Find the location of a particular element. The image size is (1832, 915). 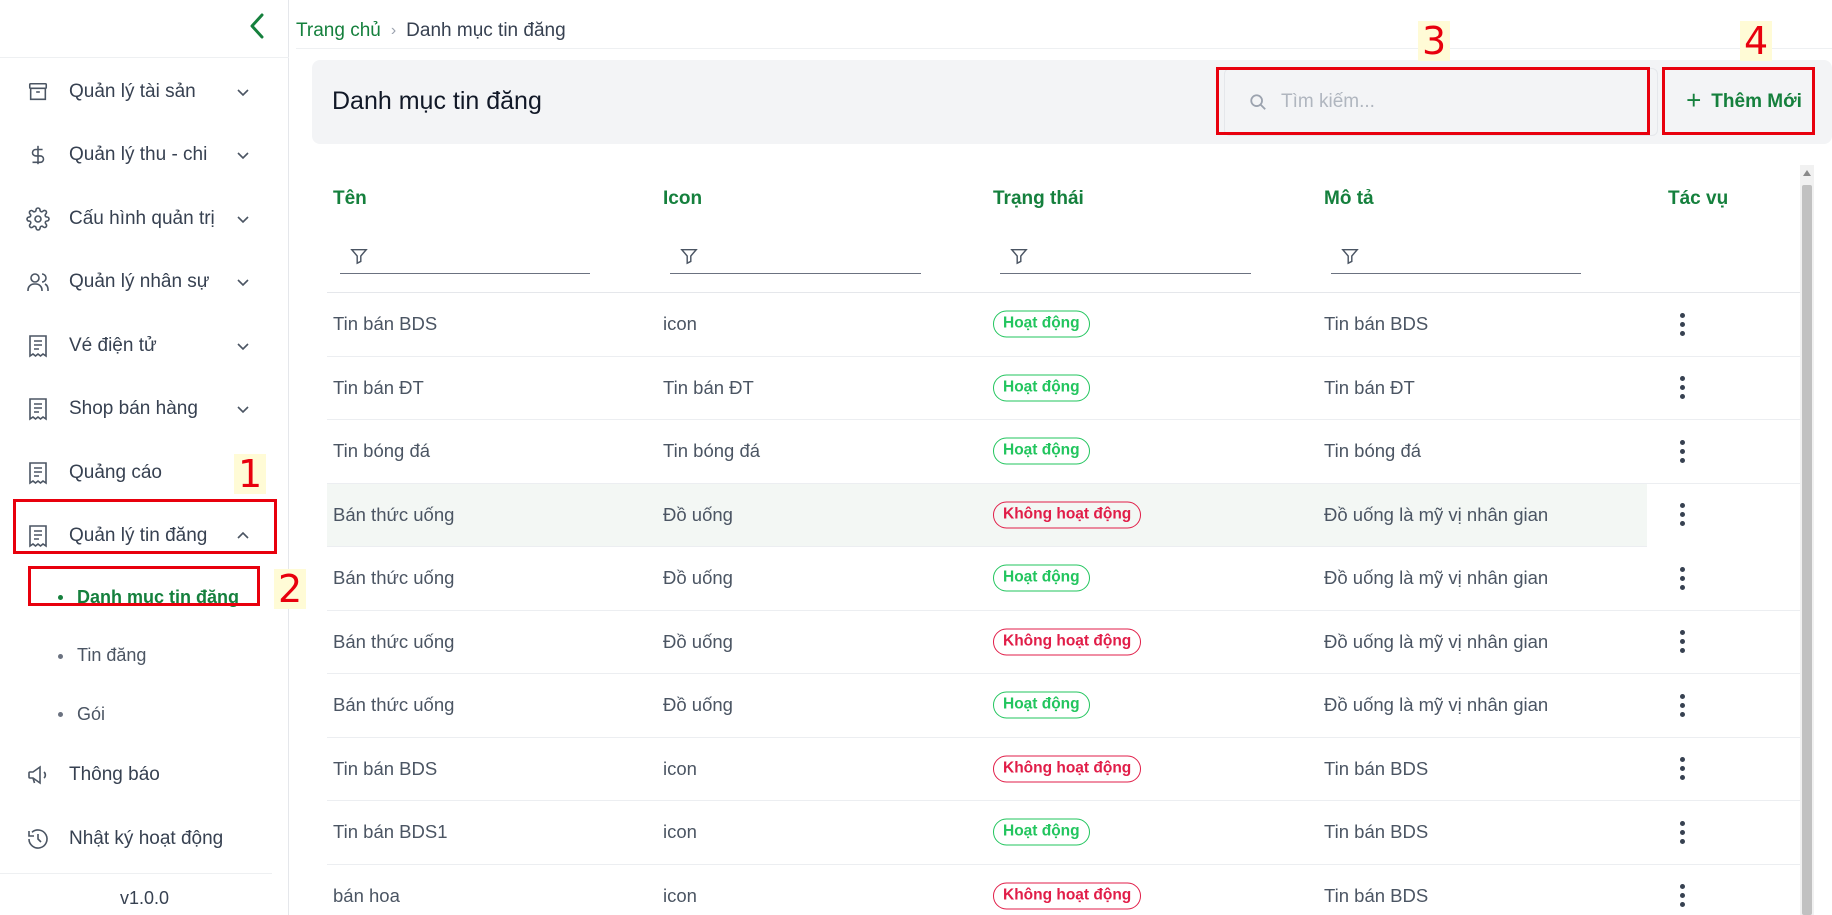

table-row: Tin bán BDS1 icon Hoạt động Tin bán BDS is located at coordinates (1063, 833).